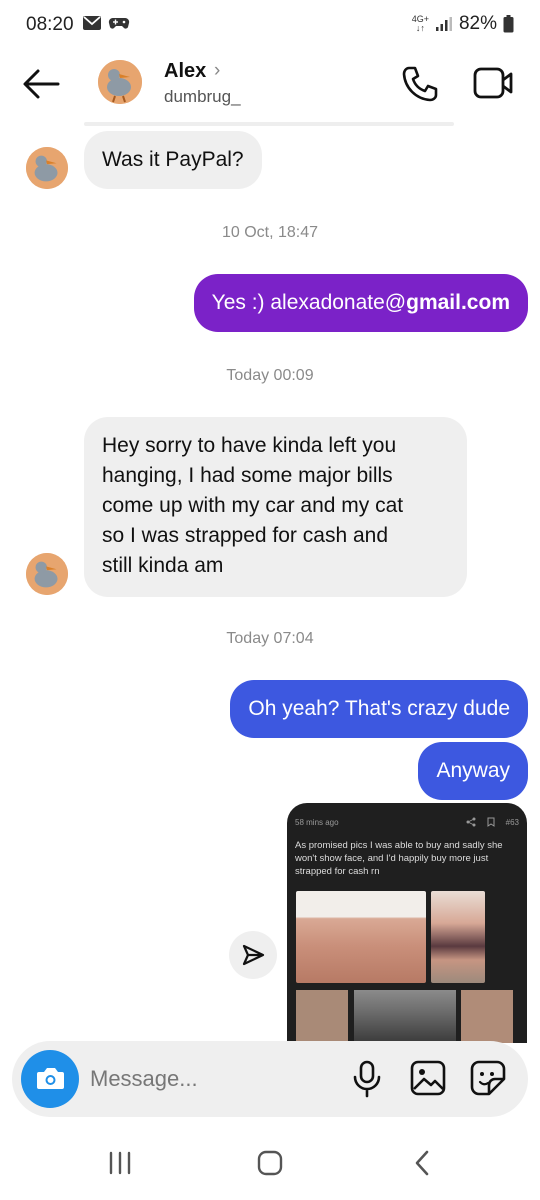 The height and width of the screenshot is (1200, 540). Describe the element at coordinates (491, 822) in the screenshot. I see `bookmark-icon` at that location.